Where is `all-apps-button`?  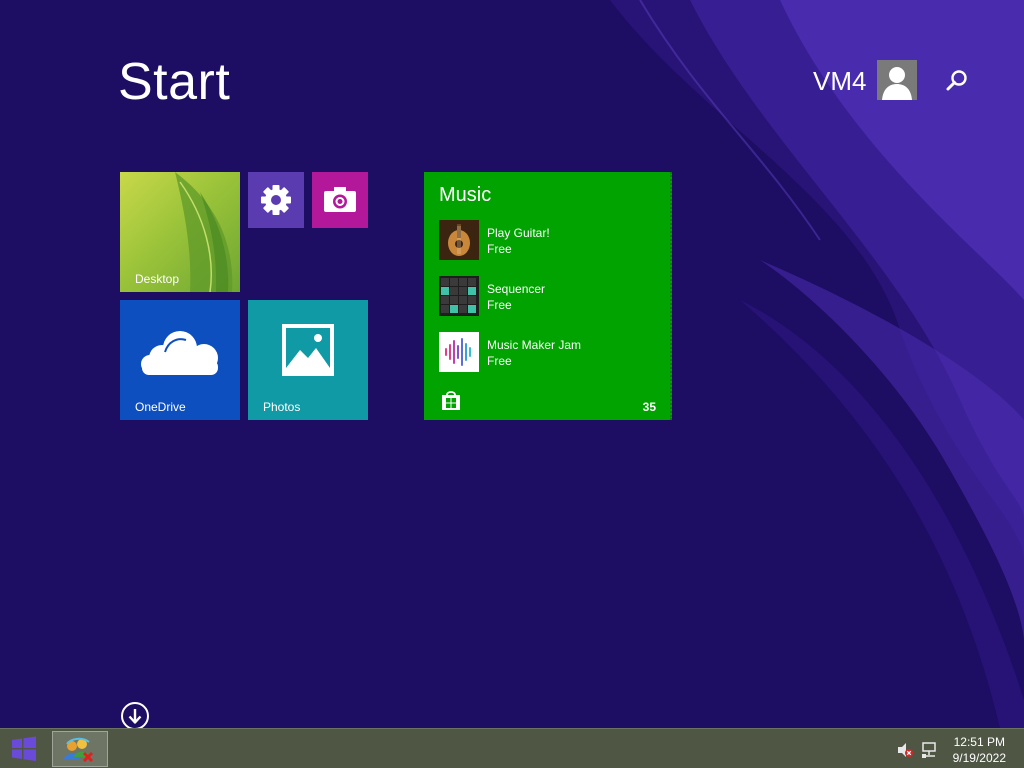
all-apps-button is located at coordinates (135, 716).